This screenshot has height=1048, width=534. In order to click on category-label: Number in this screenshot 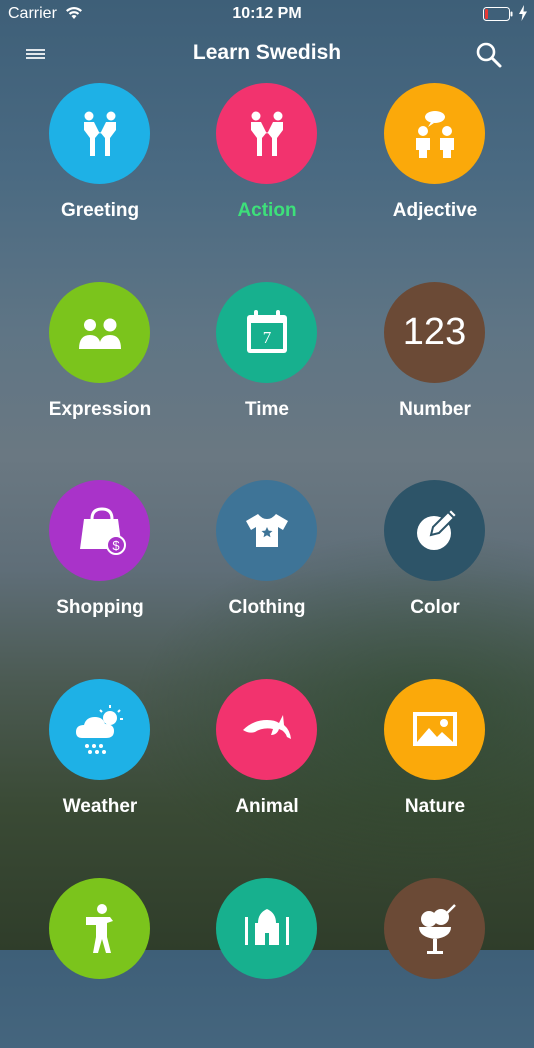, I will do `click(435, 409)`.